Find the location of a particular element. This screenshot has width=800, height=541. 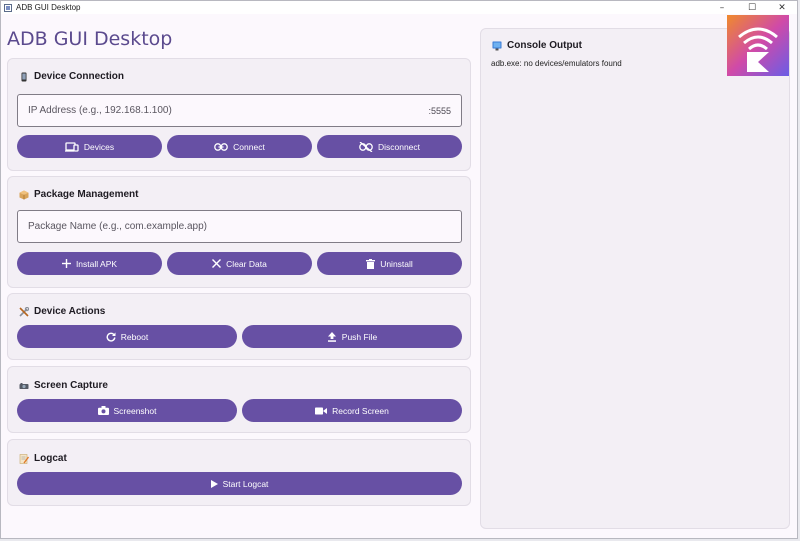

device-actions-header: Device Actions is located at coordinates (62, 311).